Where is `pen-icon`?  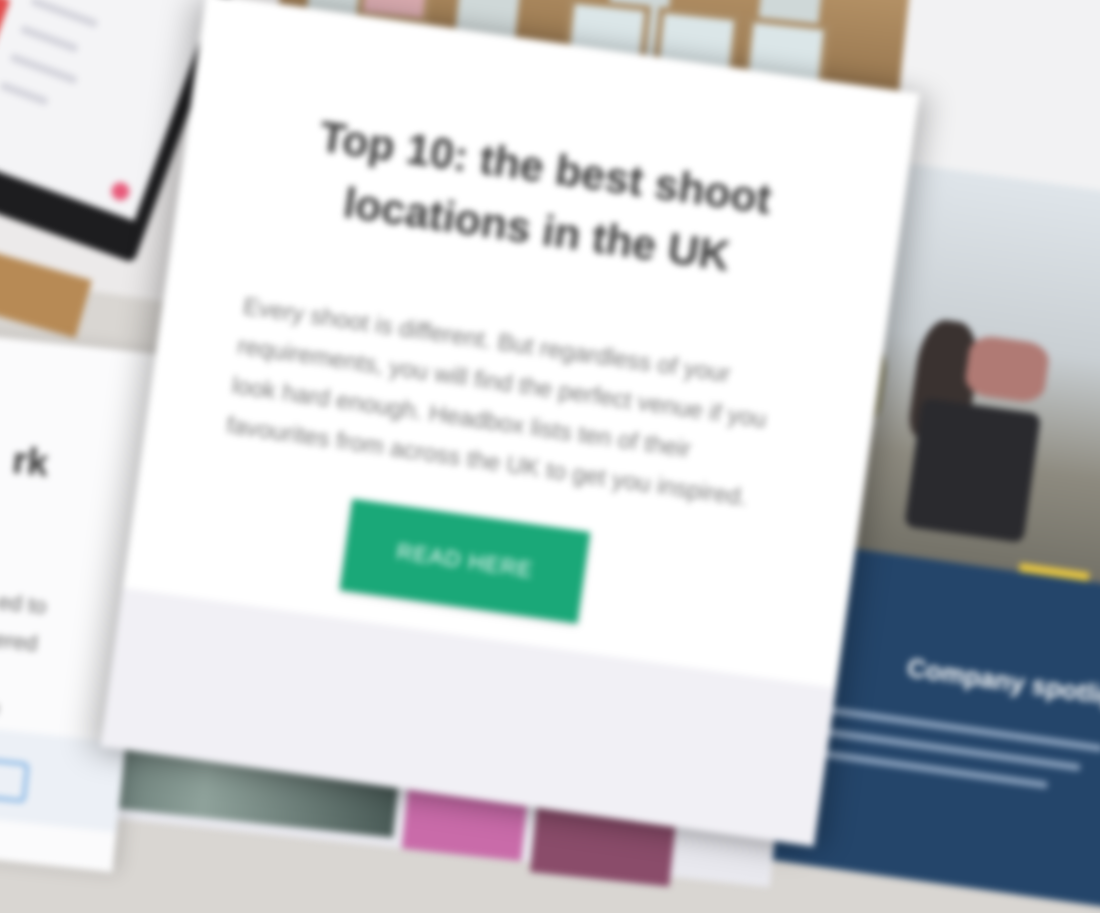 pen-icon is located at coordinates (14, 780).